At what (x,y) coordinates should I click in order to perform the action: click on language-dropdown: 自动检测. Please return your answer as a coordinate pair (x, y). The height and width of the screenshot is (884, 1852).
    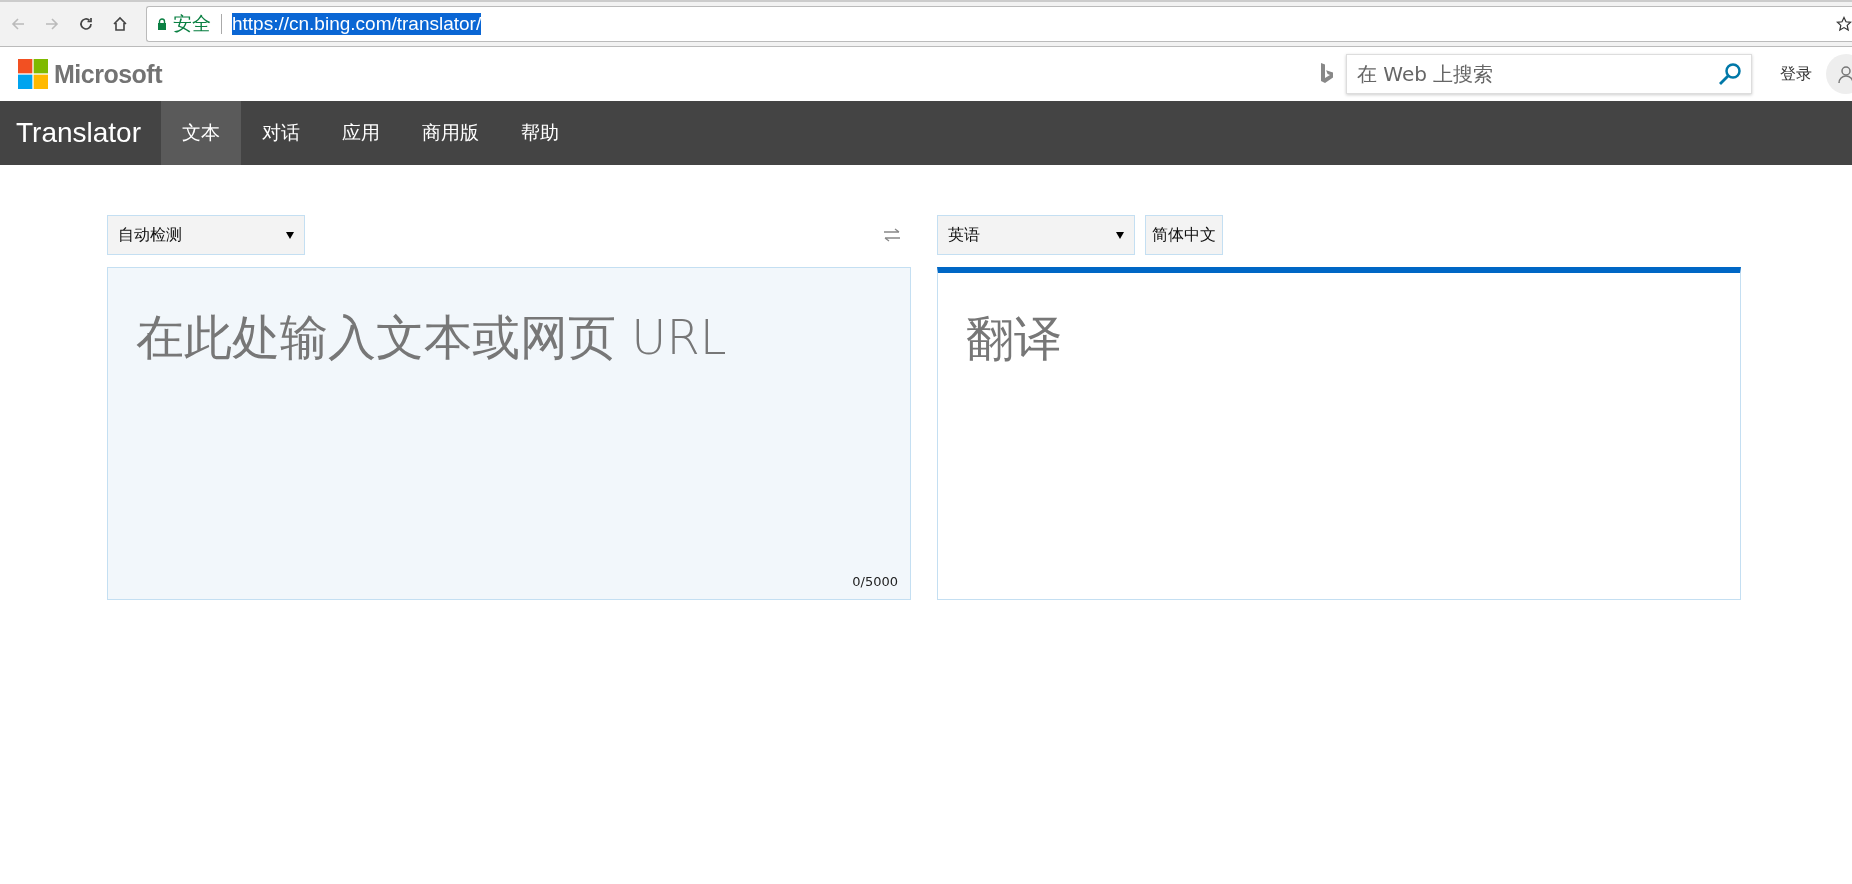
    Looking at the image, I should click on (206, 235).